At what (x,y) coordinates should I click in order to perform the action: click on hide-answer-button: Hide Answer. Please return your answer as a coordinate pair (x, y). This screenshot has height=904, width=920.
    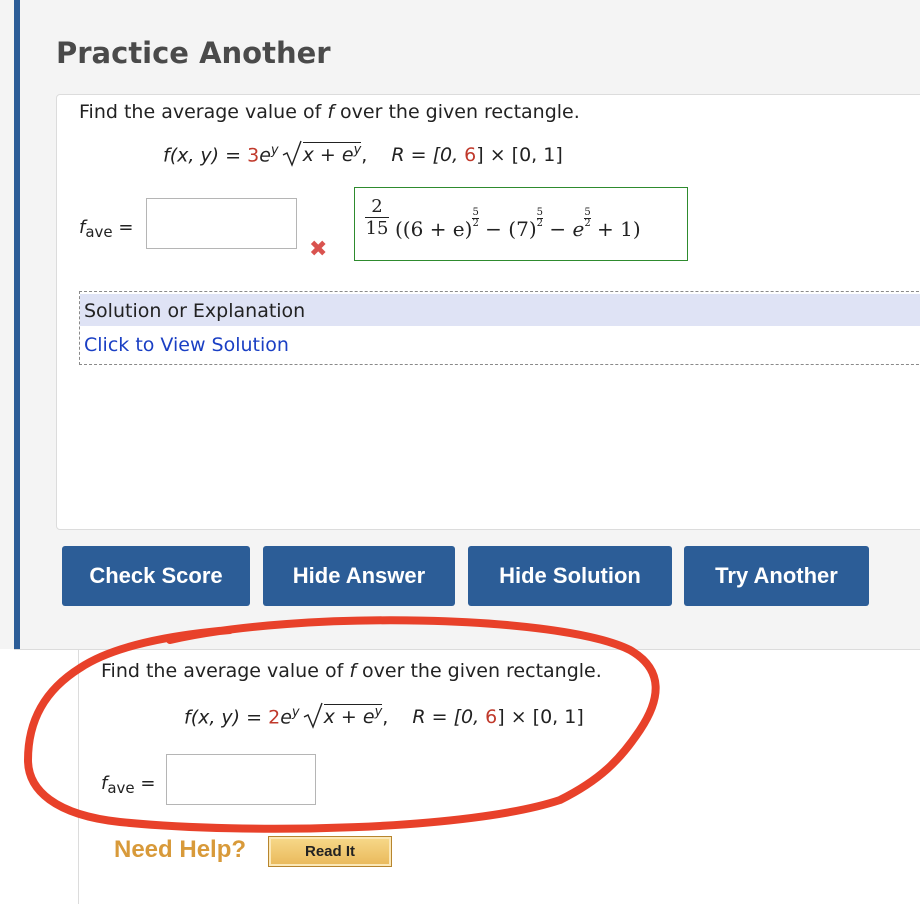
    Looking at the image, I should click on (359, 576).